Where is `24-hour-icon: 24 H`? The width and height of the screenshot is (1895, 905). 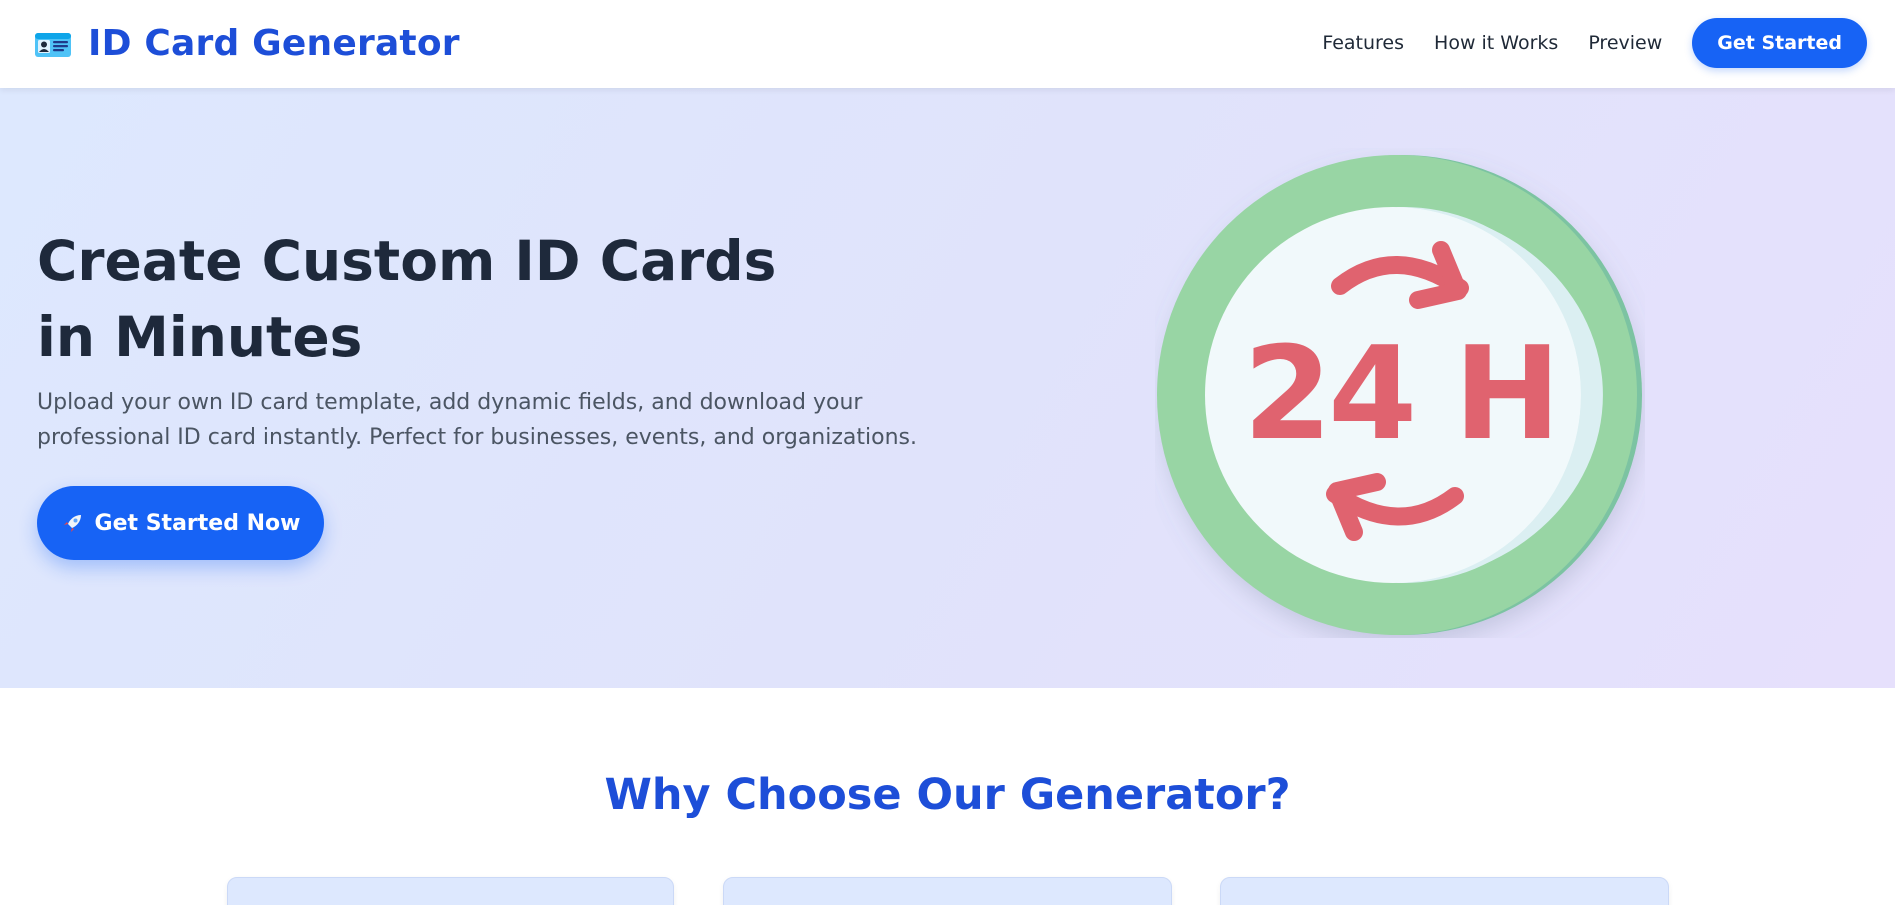 24-hour-icon: 24 H is located at coordinates (1399, 395).